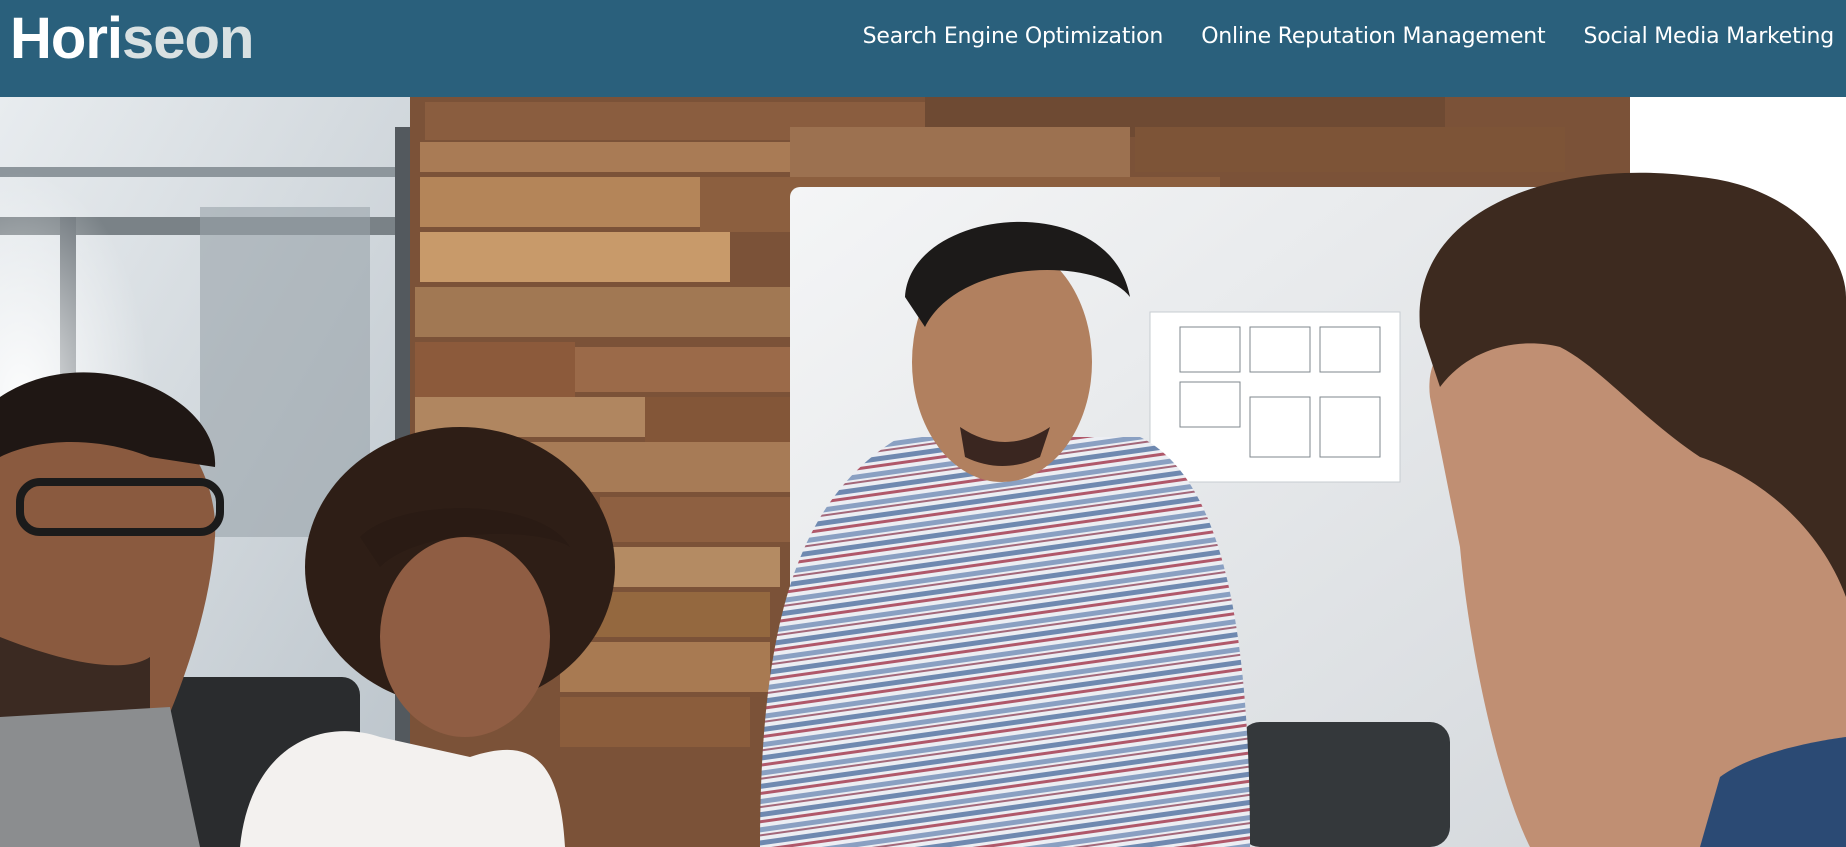  Describe the element at coordinates (1013, 37) in the screenshot. I see `nav-link-seo: Search Engine Optimization` at that location.